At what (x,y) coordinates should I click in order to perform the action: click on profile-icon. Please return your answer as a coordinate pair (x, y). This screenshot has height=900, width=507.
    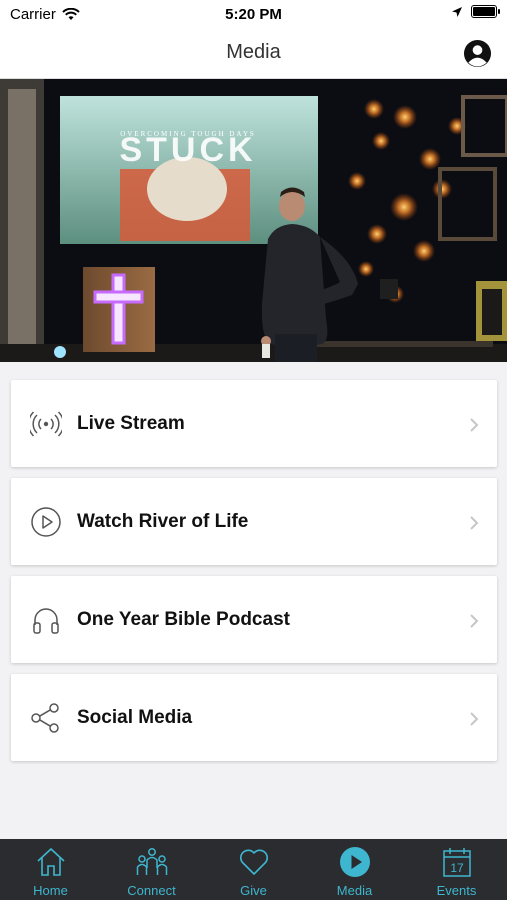
    Looking at the image, I should click on (477, 53).